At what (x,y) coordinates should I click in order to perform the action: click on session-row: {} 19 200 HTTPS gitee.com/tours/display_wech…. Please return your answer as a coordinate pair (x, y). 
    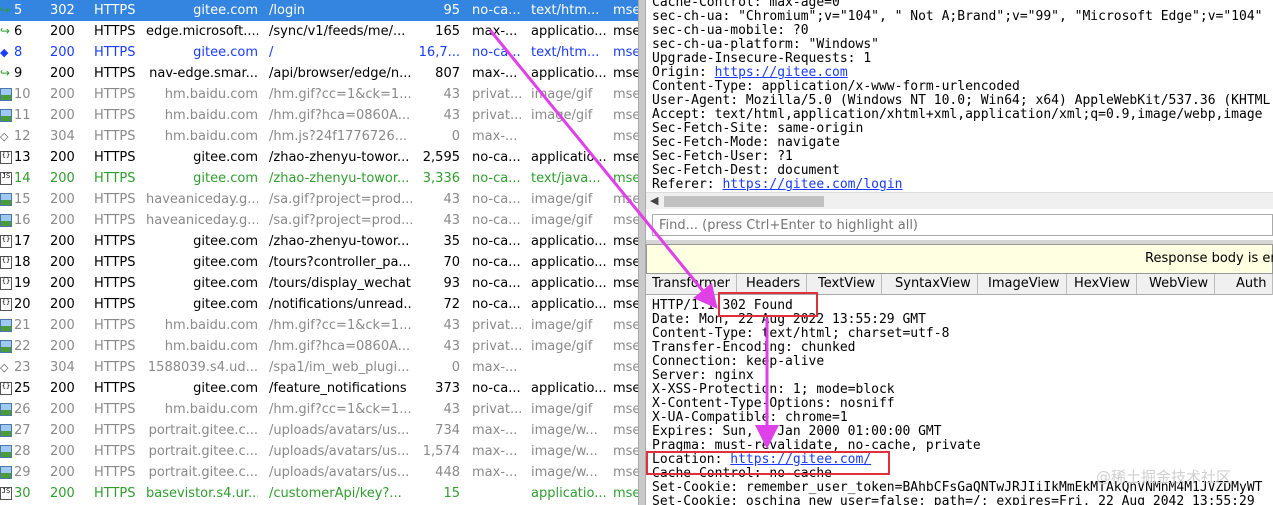
    Looking at the image, I should click on (319, 283).